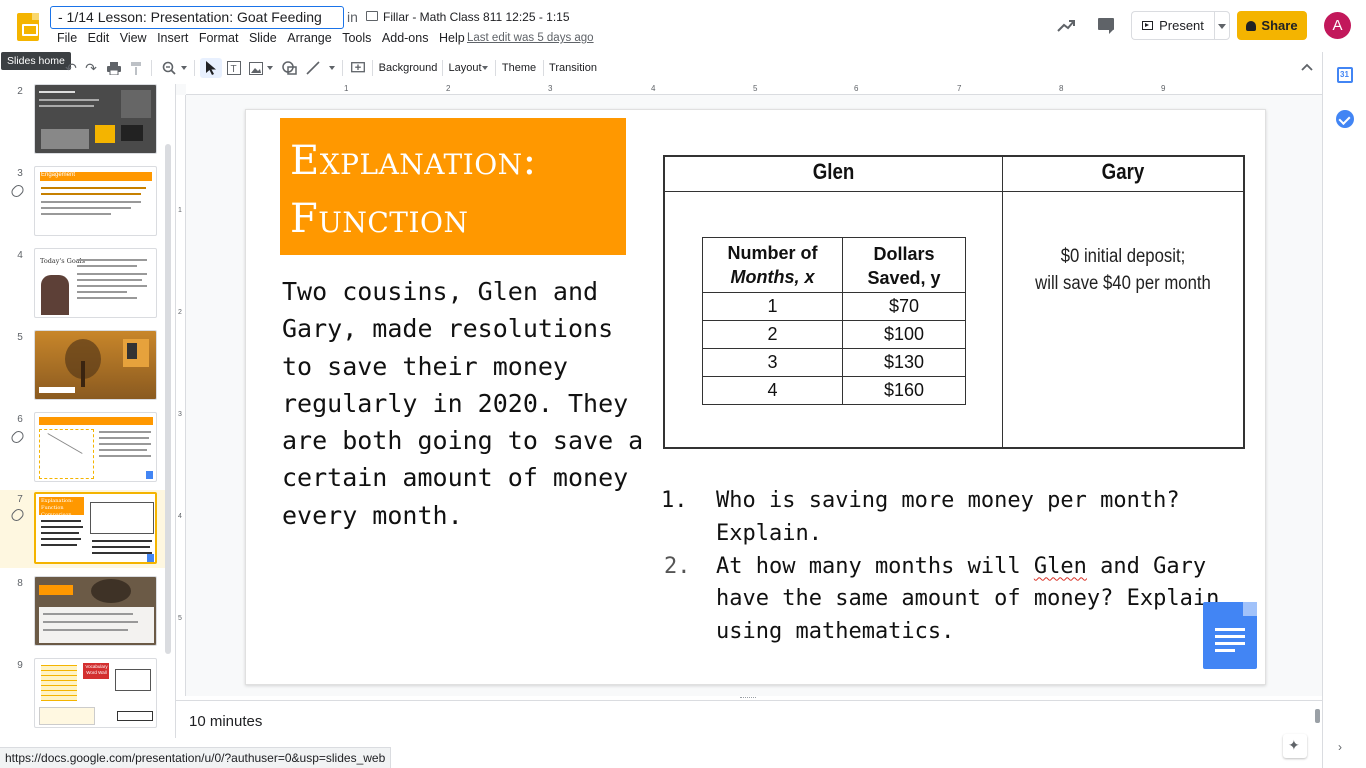 Image resolution: width=1366 pixels, height=768 pixels. Describe the element at coordinates (95, 693) in the screenshot. I see `slide-thumbnail: Vocabulary Word Wall` at that location.